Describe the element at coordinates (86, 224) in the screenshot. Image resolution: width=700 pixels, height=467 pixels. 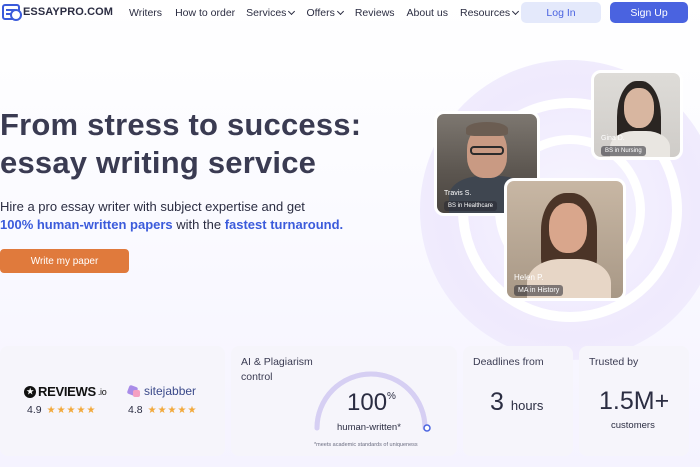
I see `hero-highlight-human-written: 100% human-written papers` at that location.